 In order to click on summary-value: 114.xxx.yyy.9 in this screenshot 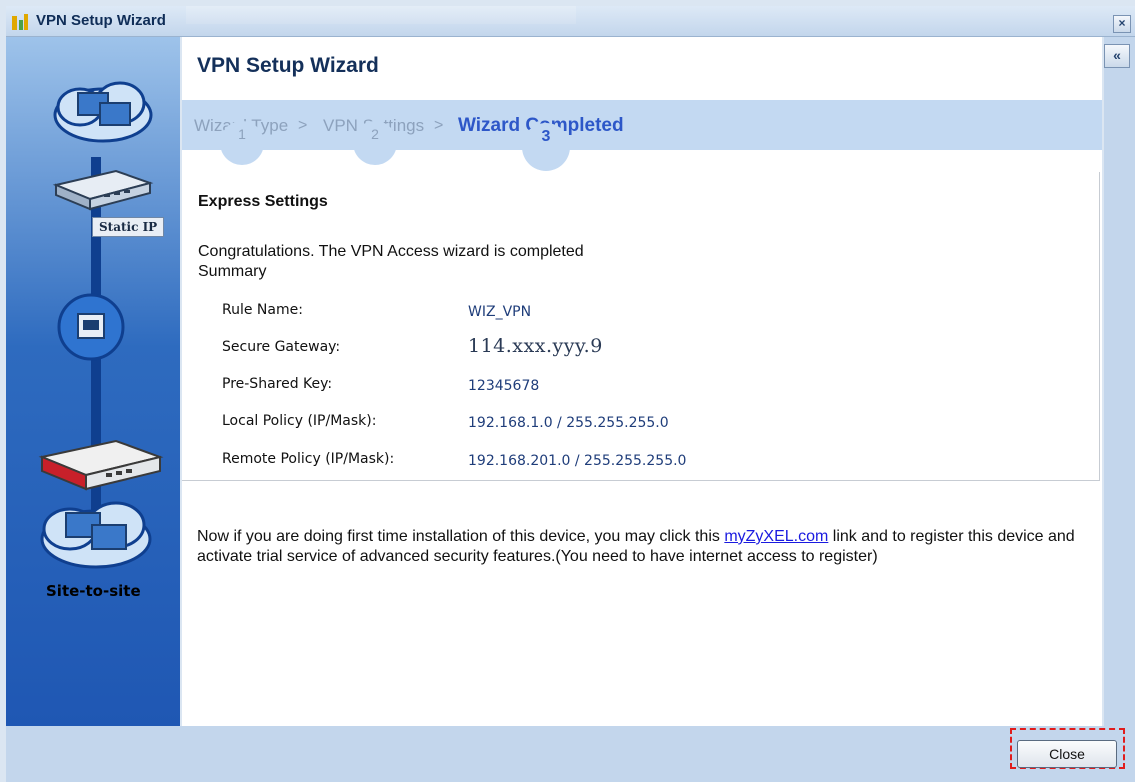, I will do `click(535, 346)`.